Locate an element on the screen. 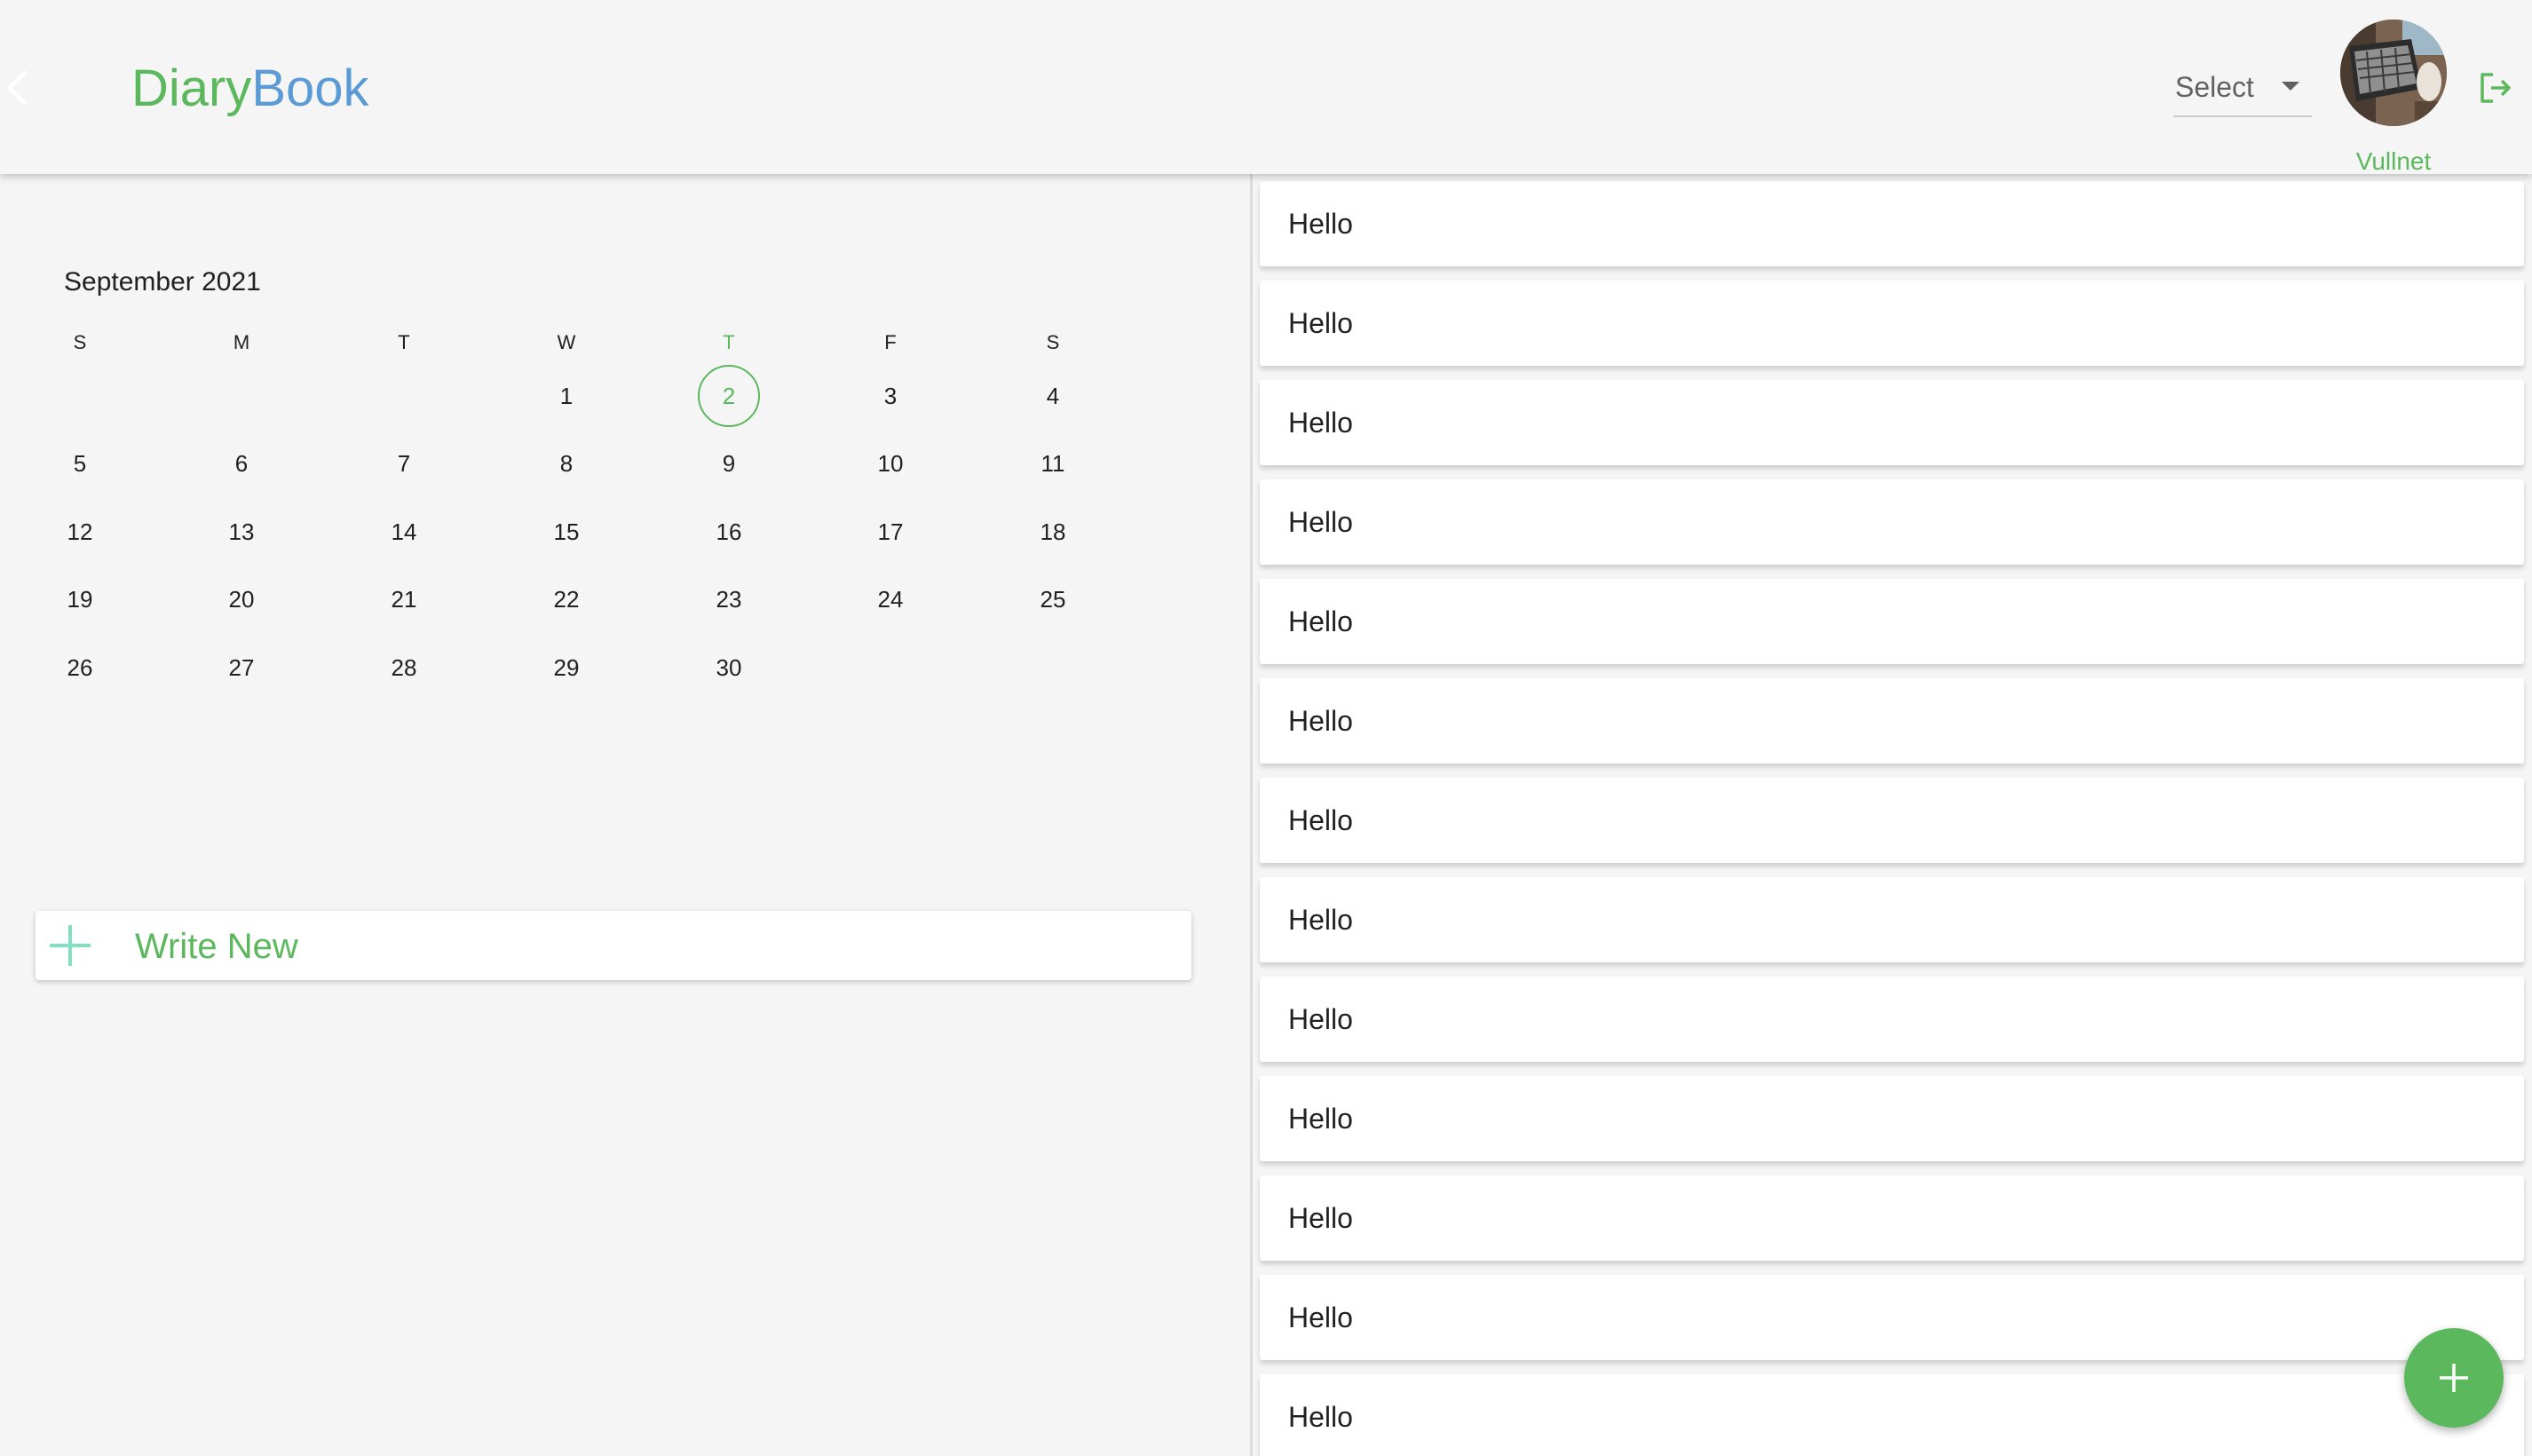  calendar-day-number: 13 is located at coordinates (241, 531).